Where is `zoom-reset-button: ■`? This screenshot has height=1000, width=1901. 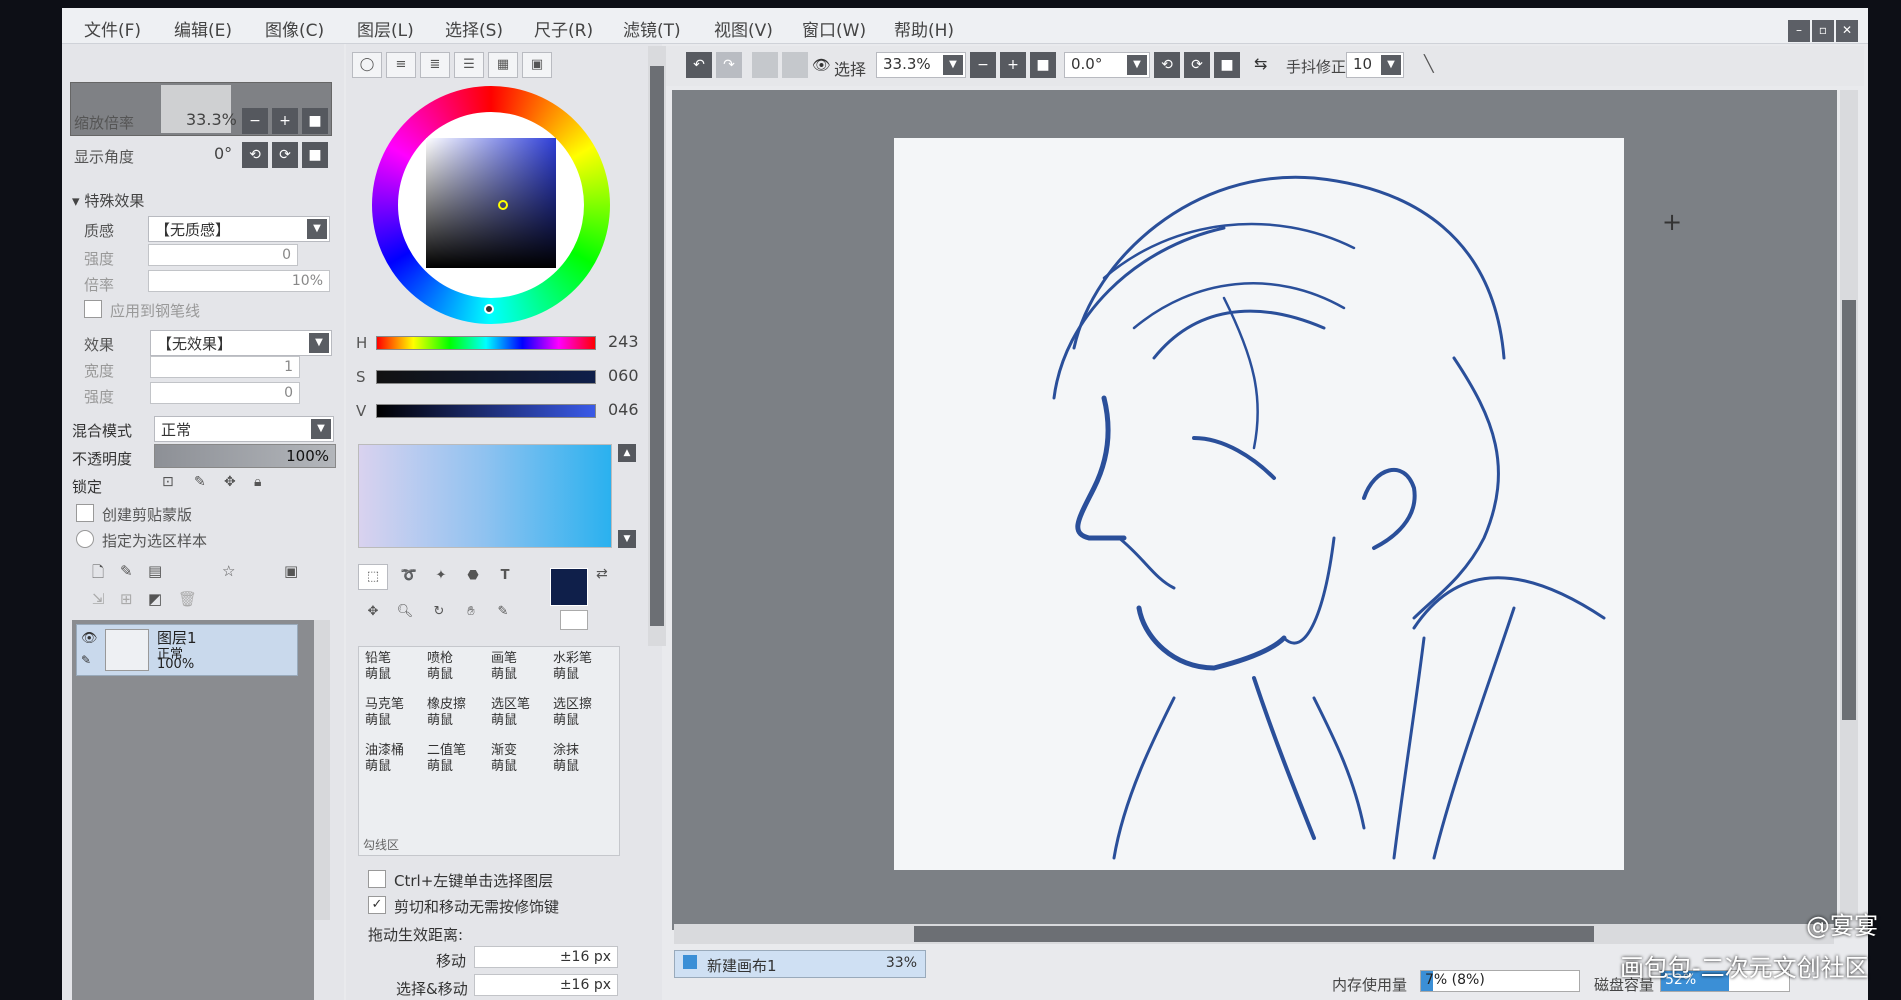
zoom-reset-button: ■ is located at coordinates (315, 121).